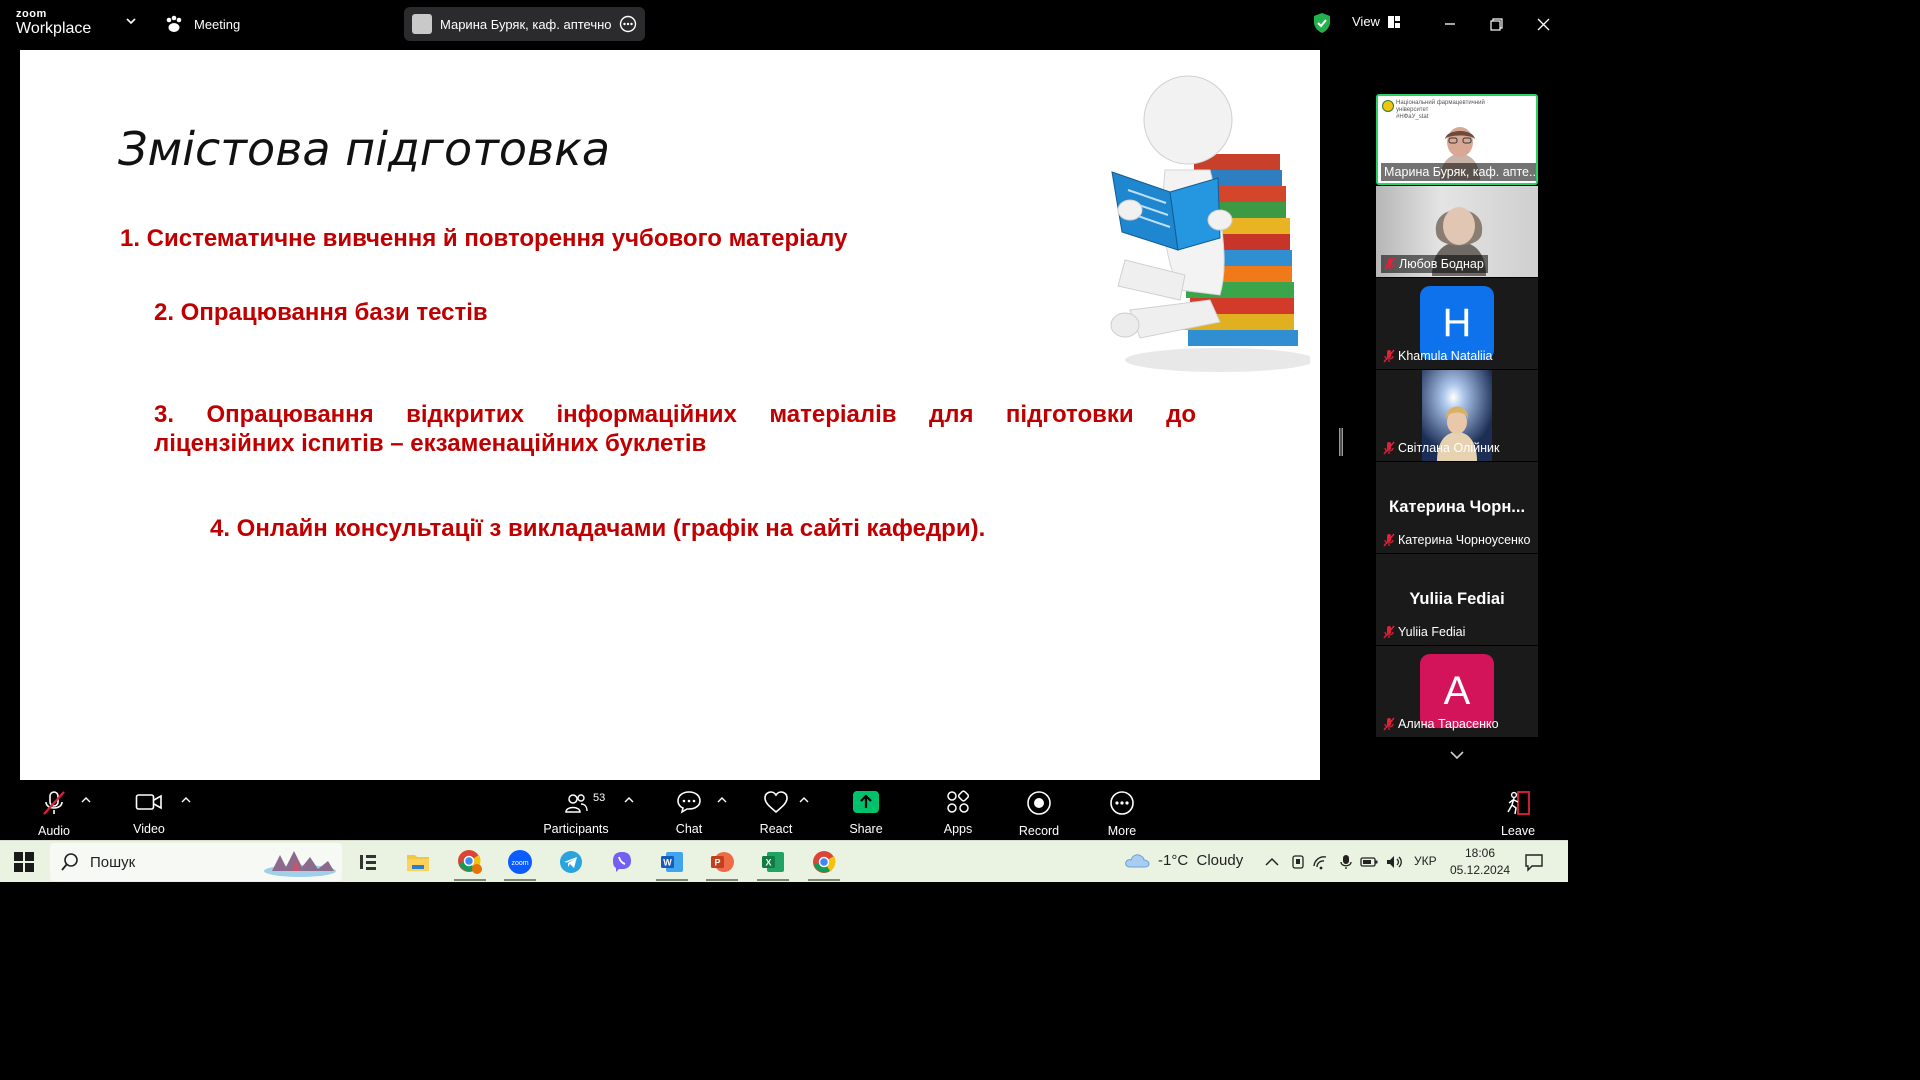 This screenshot has width=1920, height=1080. What do you see at coordinates (1457, 323) in the screenshot?
I see `participant-tile: H Khamula Nataliia` at bounding box center [1457, 323].